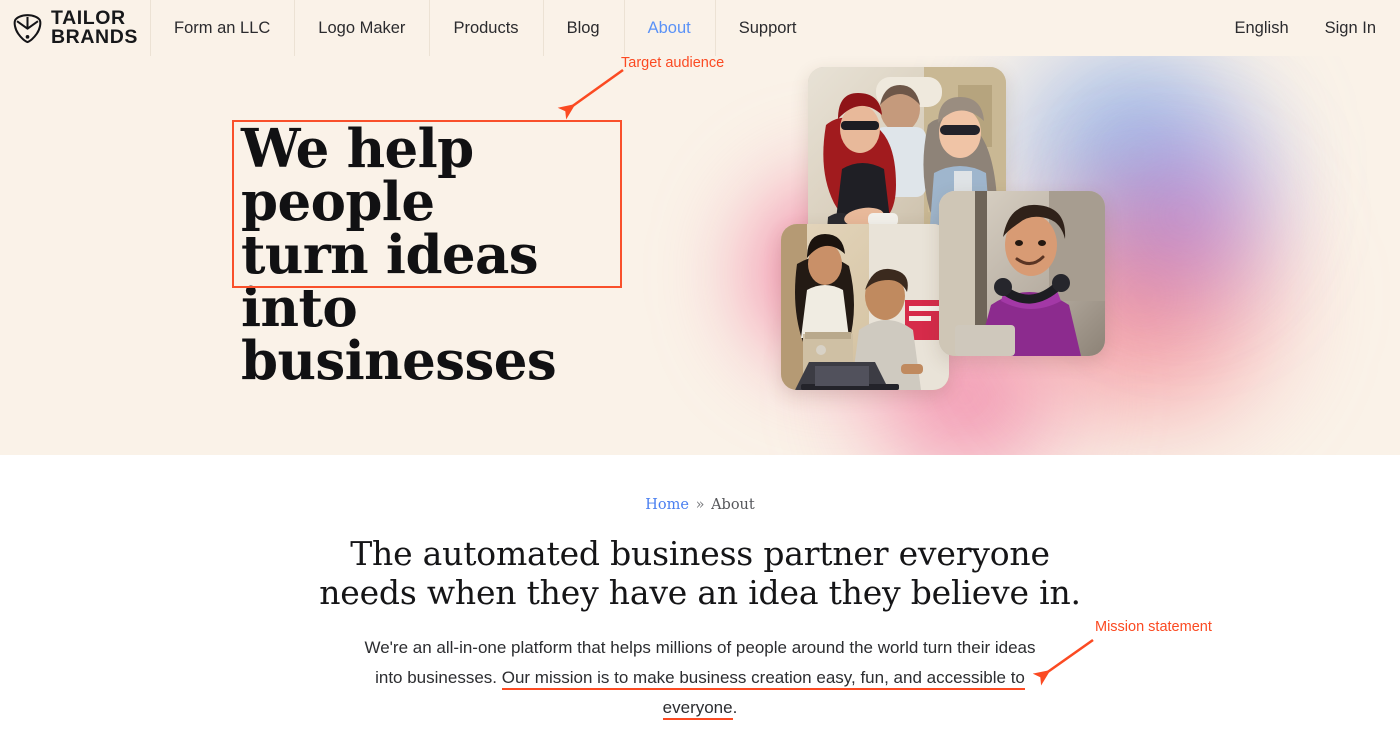  What do you see at coordinates (399, 361) in the screenshot?
I see `hero-headline-line-3: businesses` at bounding box center [399, 361].